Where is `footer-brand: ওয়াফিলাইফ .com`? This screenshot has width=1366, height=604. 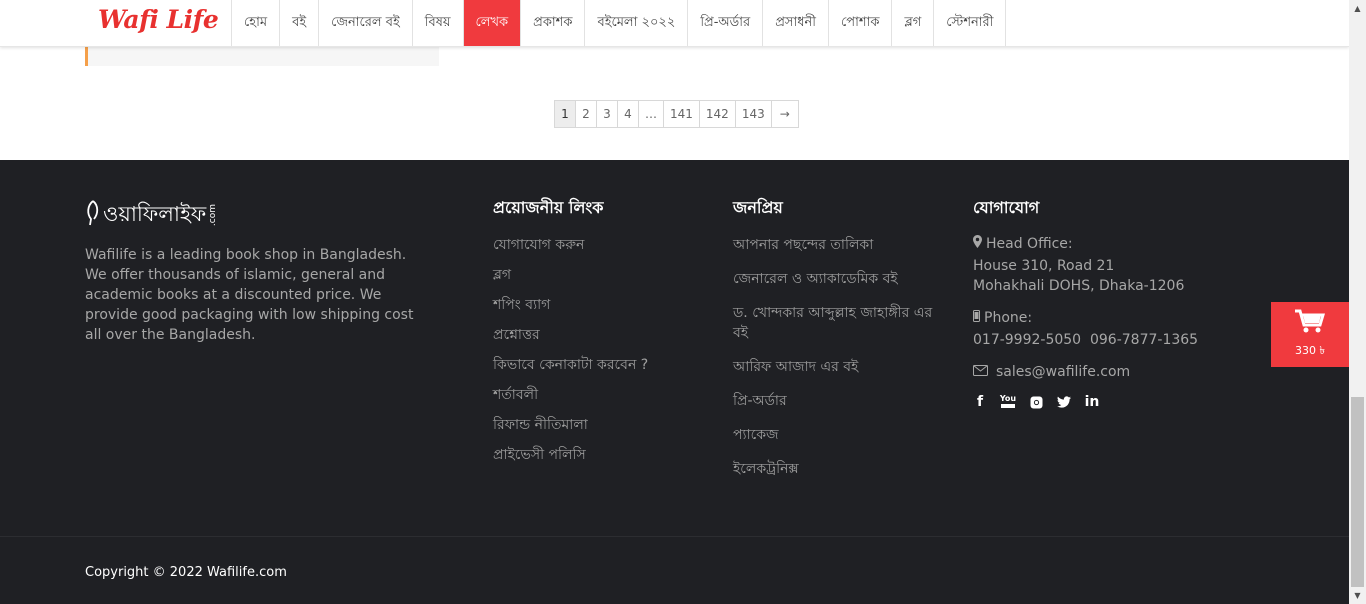 footer-brand: ওয়াফিলাইফ .com is located at coordinates (205, 215).